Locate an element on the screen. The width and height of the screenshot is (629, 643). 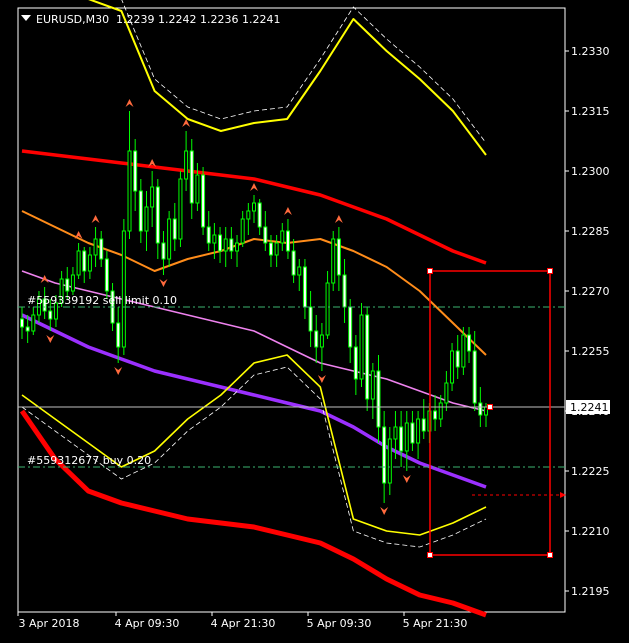
y-tick-label: 1.2210 is located at coordinates (590, 531).